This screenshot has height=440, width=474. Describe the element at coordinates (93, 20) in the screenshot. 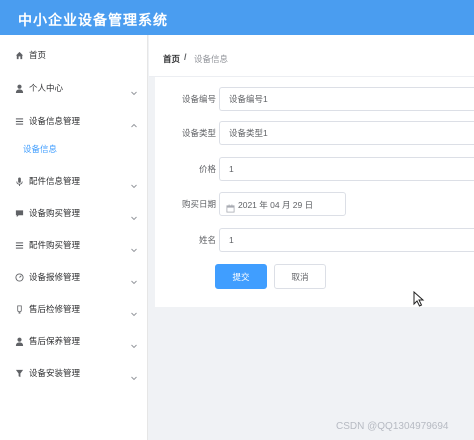

I see `app-title: 中小企业设备管理系统` at that location.